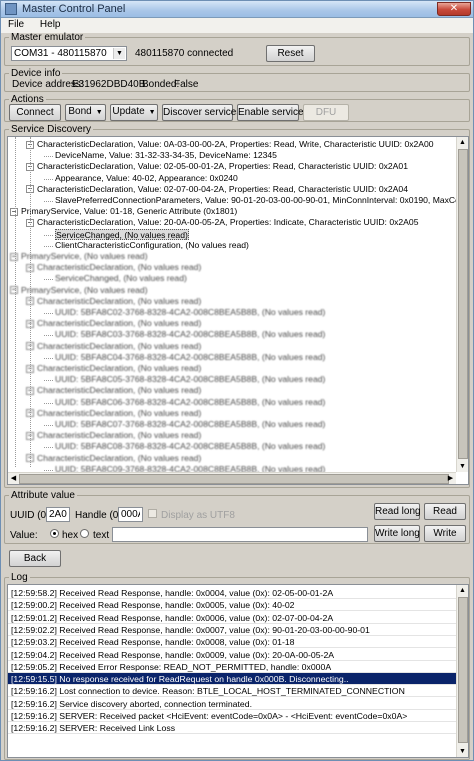 Image resolution: width=474 pixels, height=761 pixels. I want to click on reset-button: Reset, so click(290, 53).